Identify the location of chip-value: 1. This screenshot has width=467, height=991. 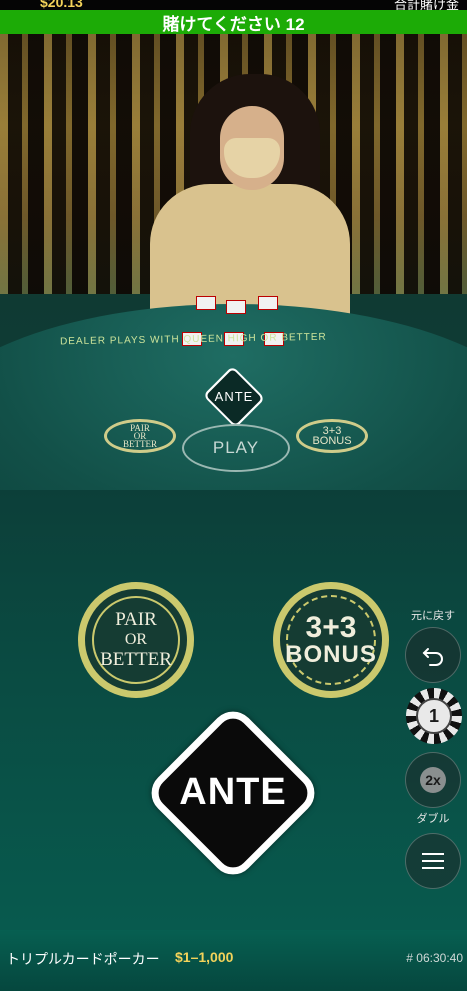
(434, 716).